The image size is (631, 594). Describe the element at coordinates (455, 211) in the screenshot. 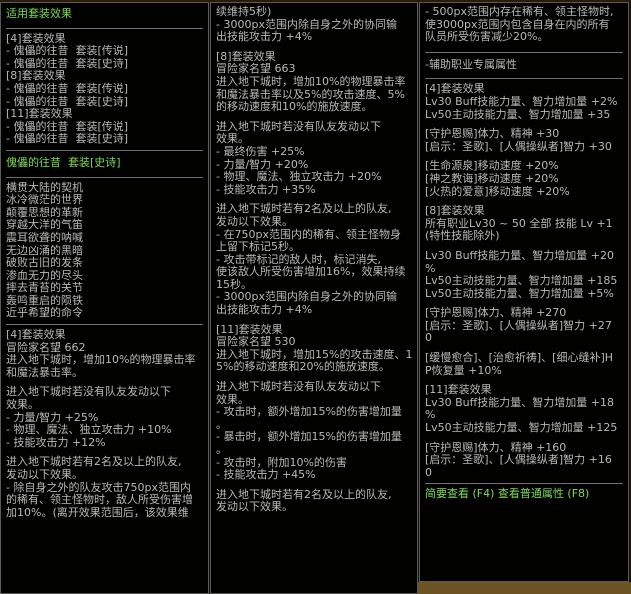

I see `text-line: [8]套装效果` at that location.